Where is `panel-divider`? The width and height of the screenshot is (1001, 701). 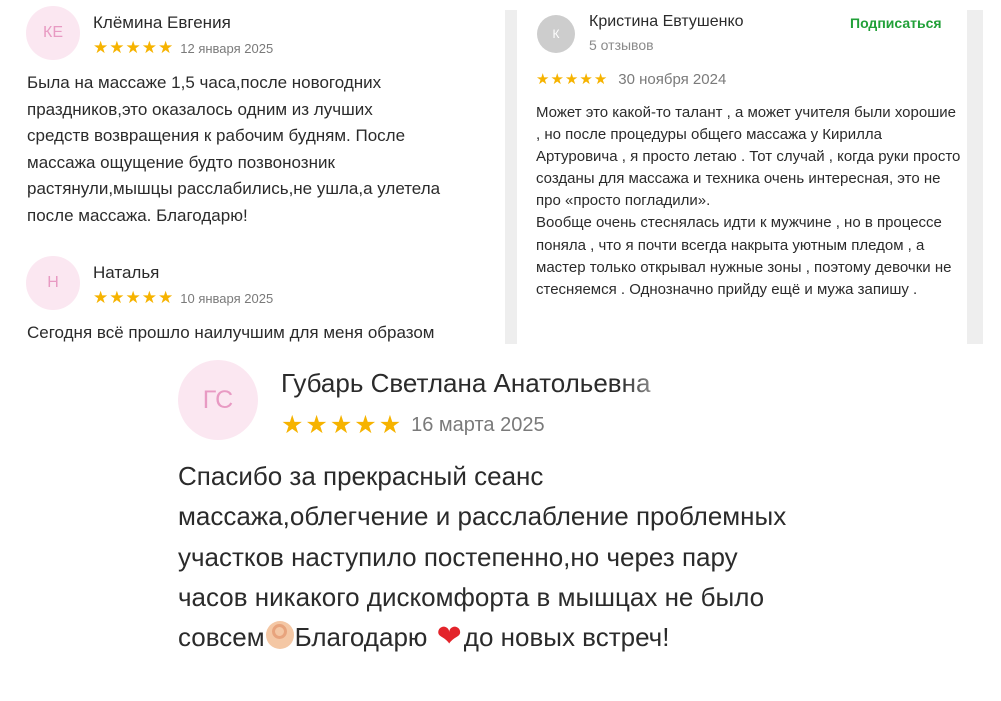
panel-divider is located at coordinates (511, 177).